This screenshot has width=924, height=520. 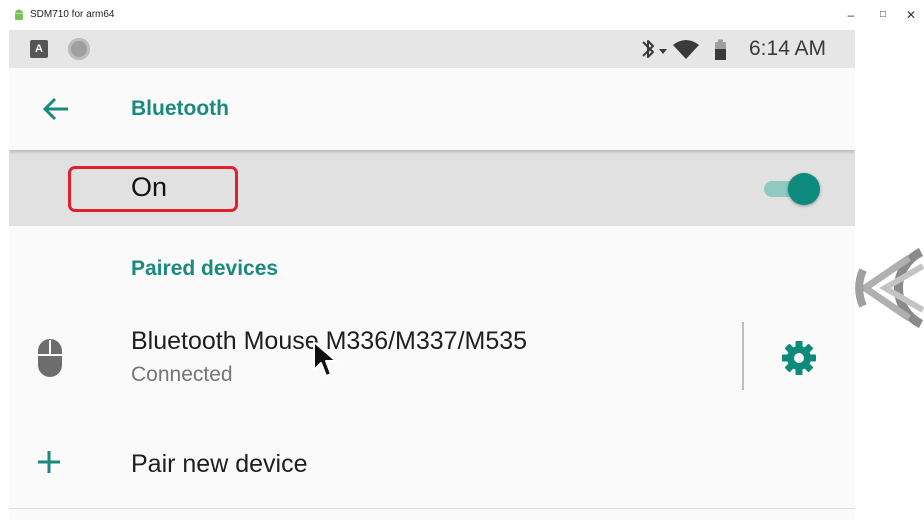 I want to click on notification-dot-icon, so click(x=79, y=49).